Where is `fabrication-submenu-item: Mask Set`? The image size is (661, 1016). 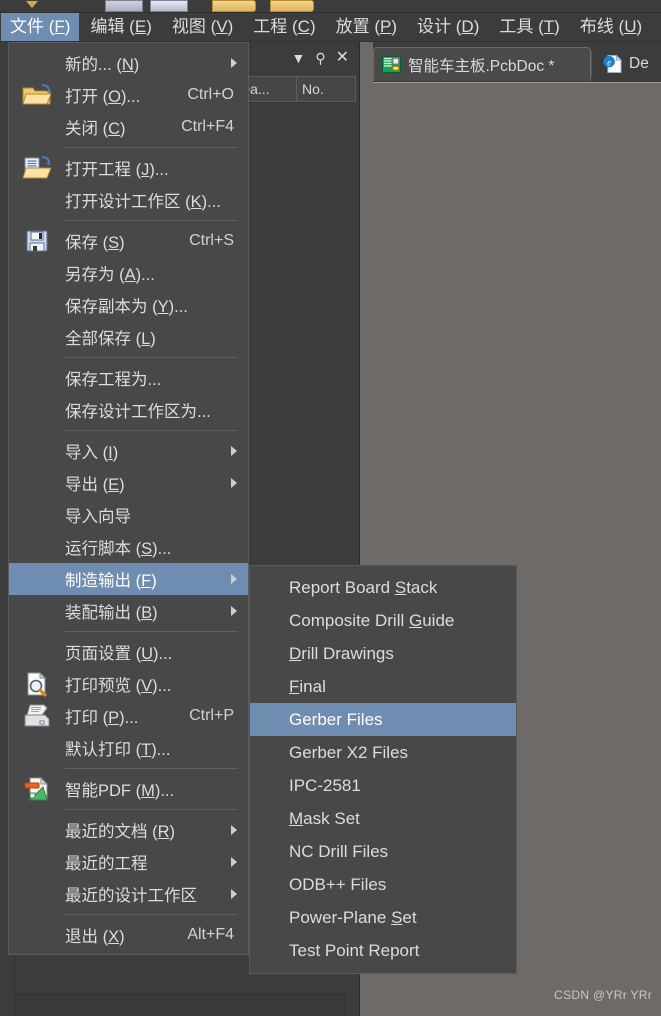
fabrication-submenu-item: Mask Set is located at coordinates (383, 818).